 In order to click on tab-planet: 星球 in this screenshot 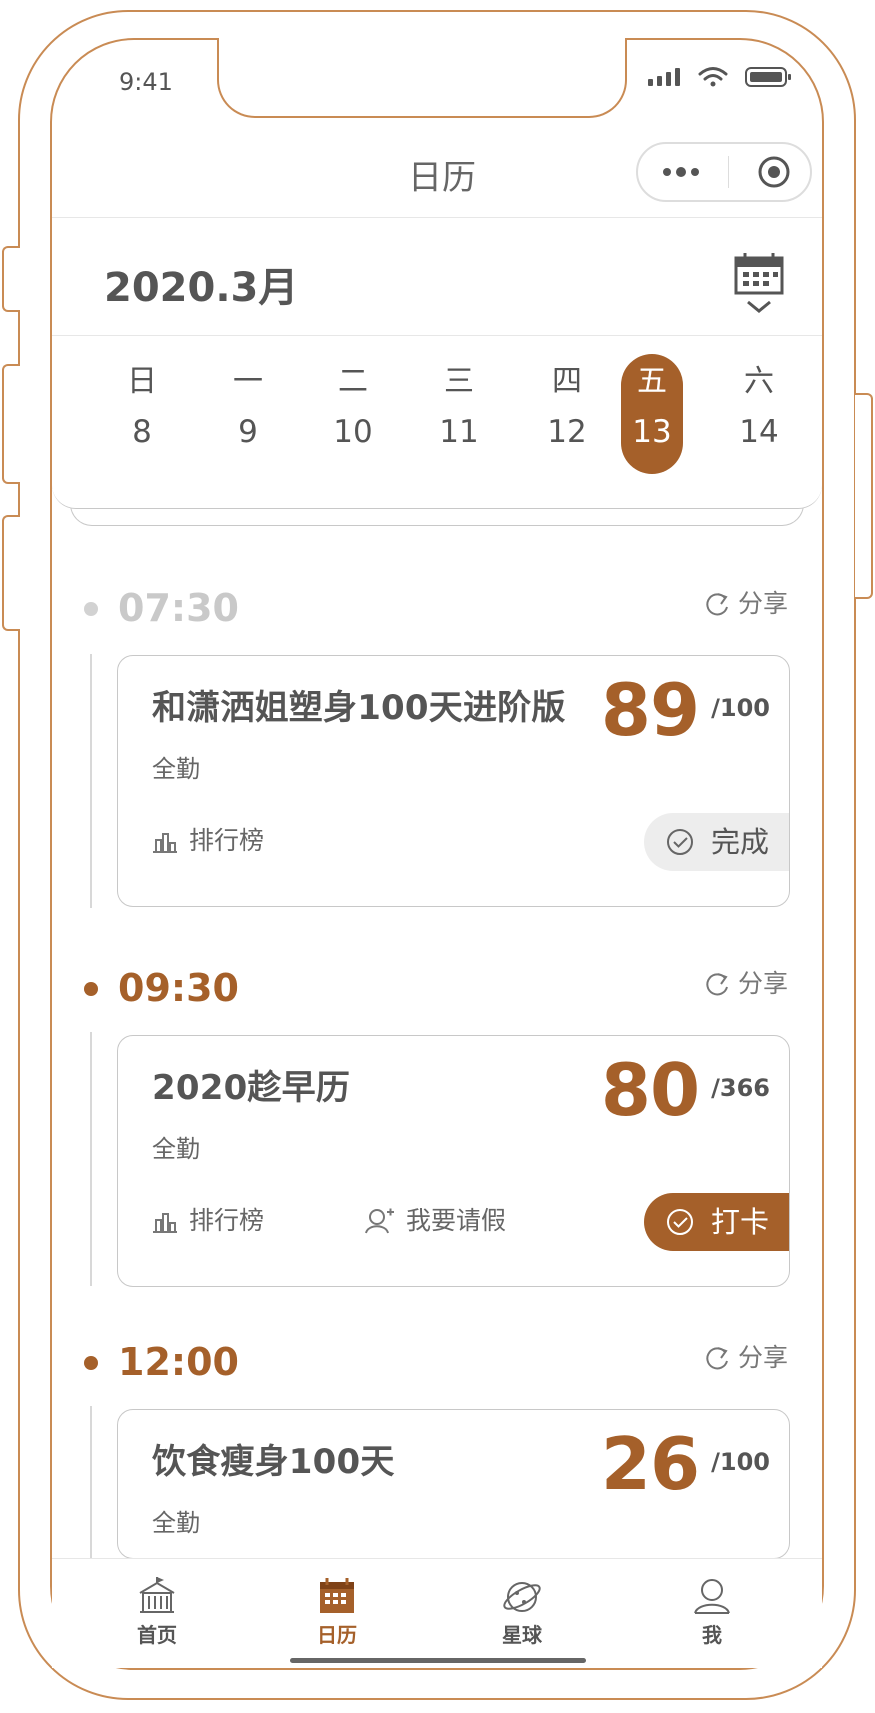, I will do `click(522, 1611)`.